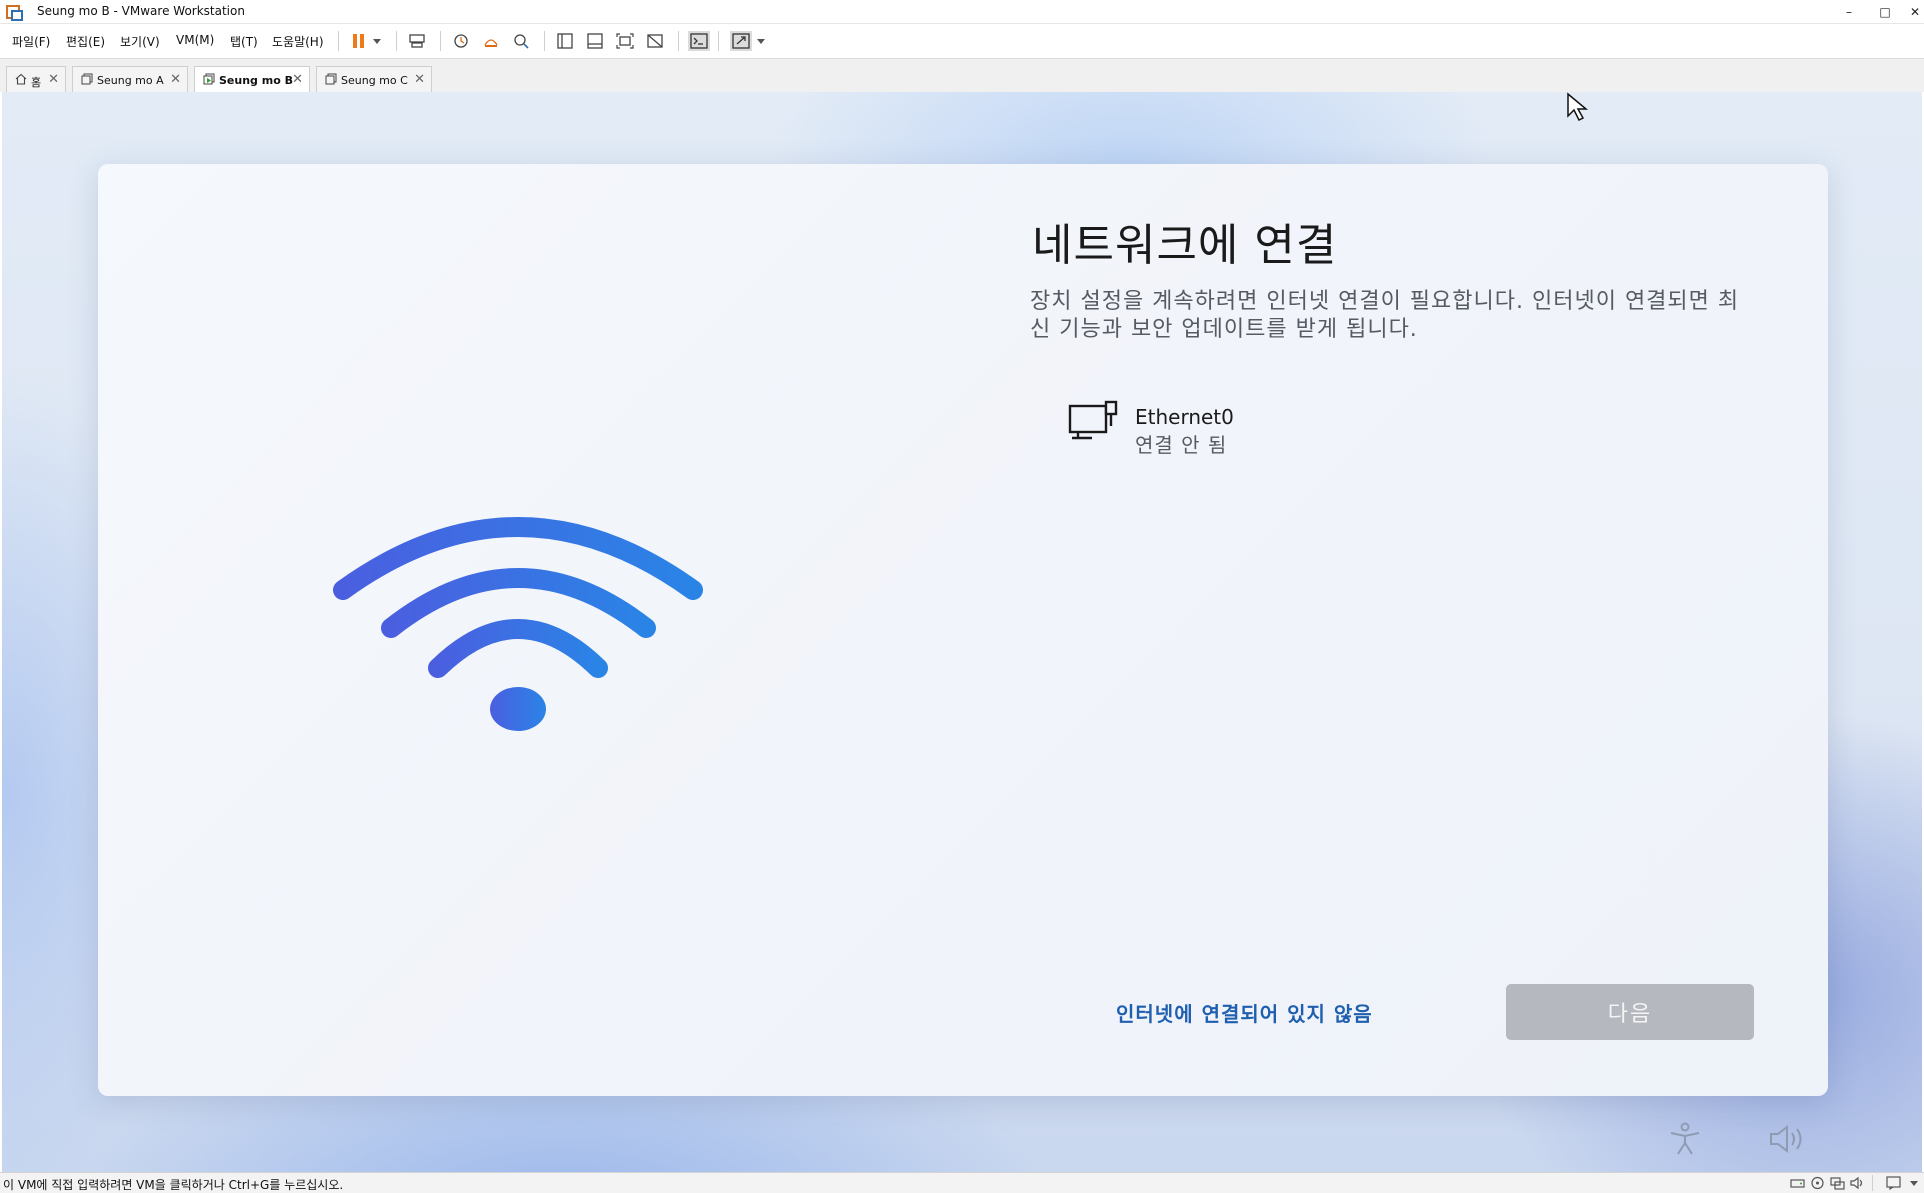  I want to click on next-button-label: 다음, so click(1630, 1014).